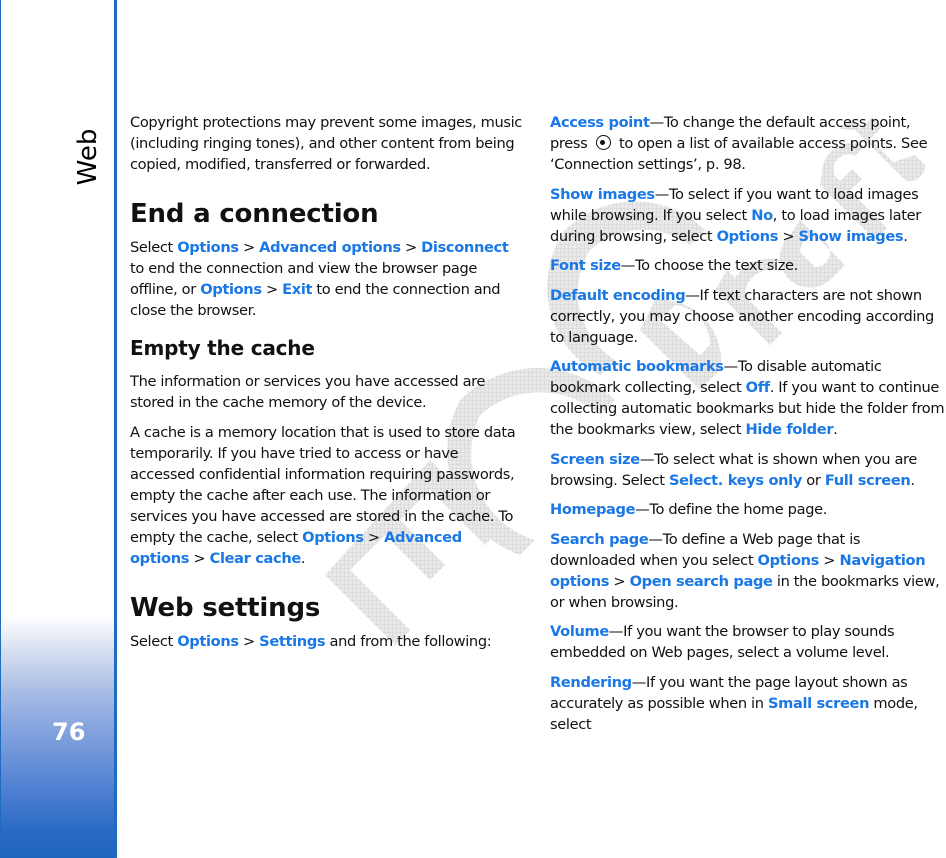 The image size is (946, 858). I want to click on term-default-encoding: Default encoding, so click(618, 295).